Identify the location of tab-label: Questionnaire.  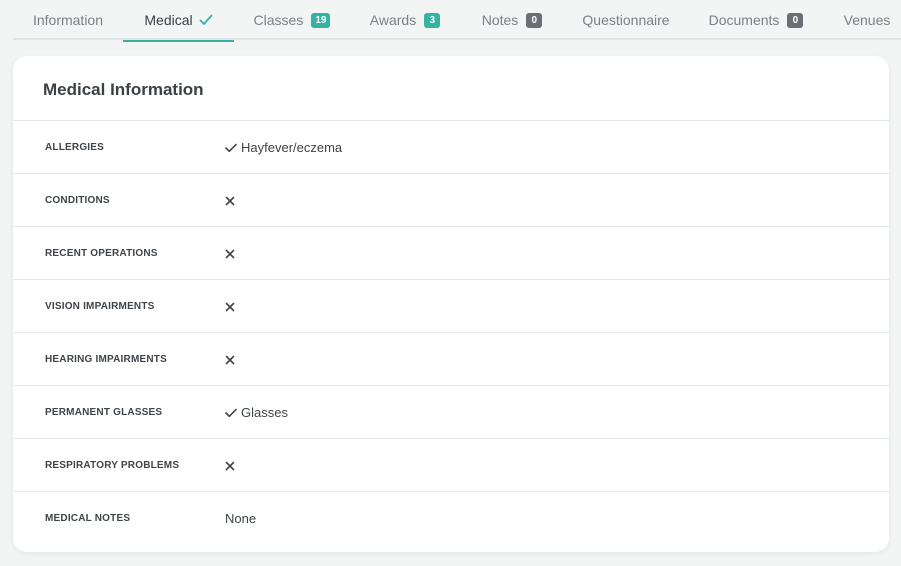
(626, 20).